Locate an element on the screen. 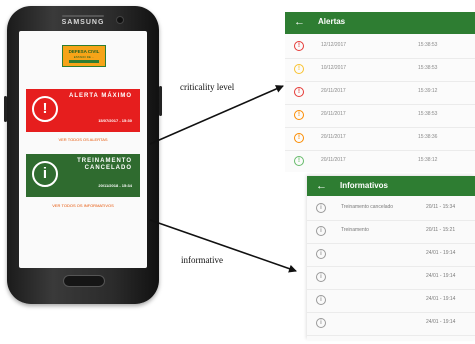 This screenshot has width=475, height=344. alert-row: ! 20/11/2017 15:38:36 is located at coordinates (380, 139).